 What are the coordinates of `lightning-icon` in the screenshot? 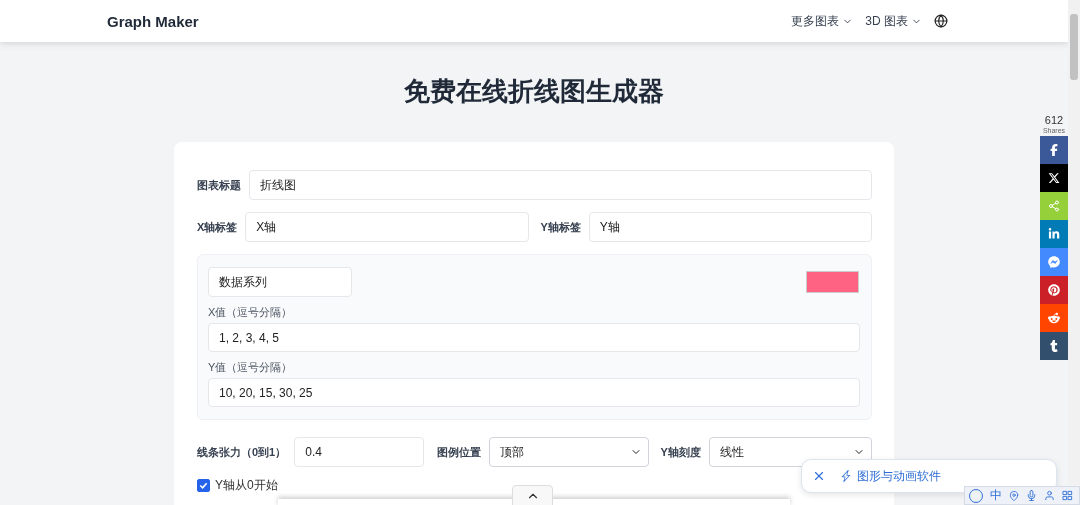 It's located at (846, 476).